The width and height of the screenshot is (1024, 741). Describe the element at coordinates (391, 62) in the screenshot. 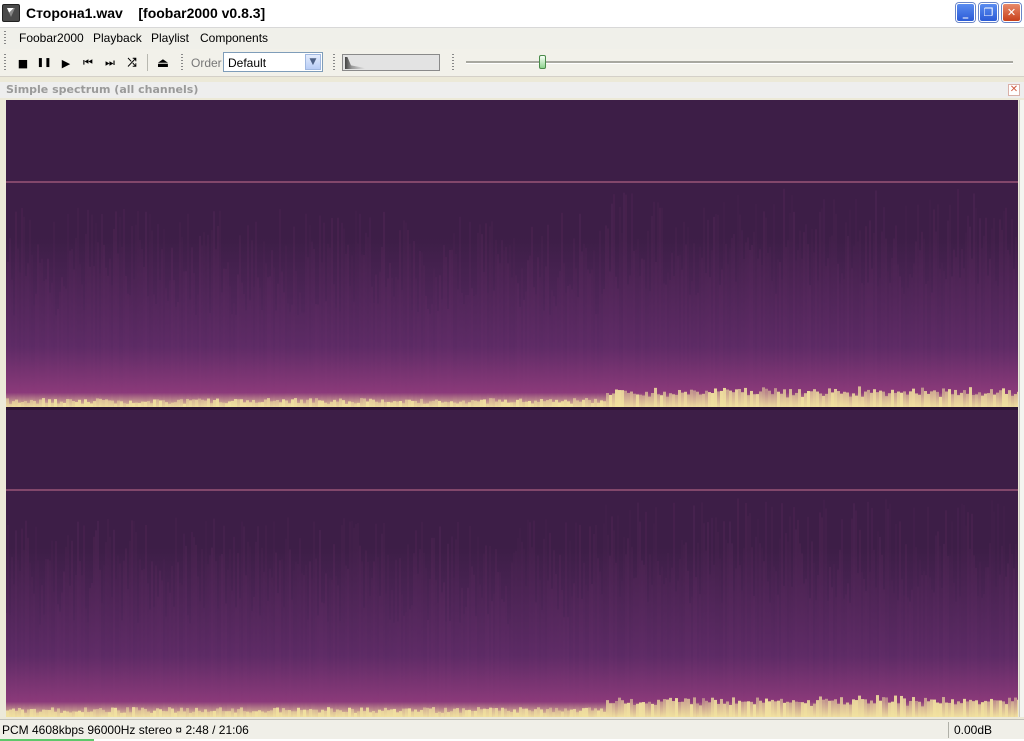

I see `mini-spectrum-visualisation` at that location.